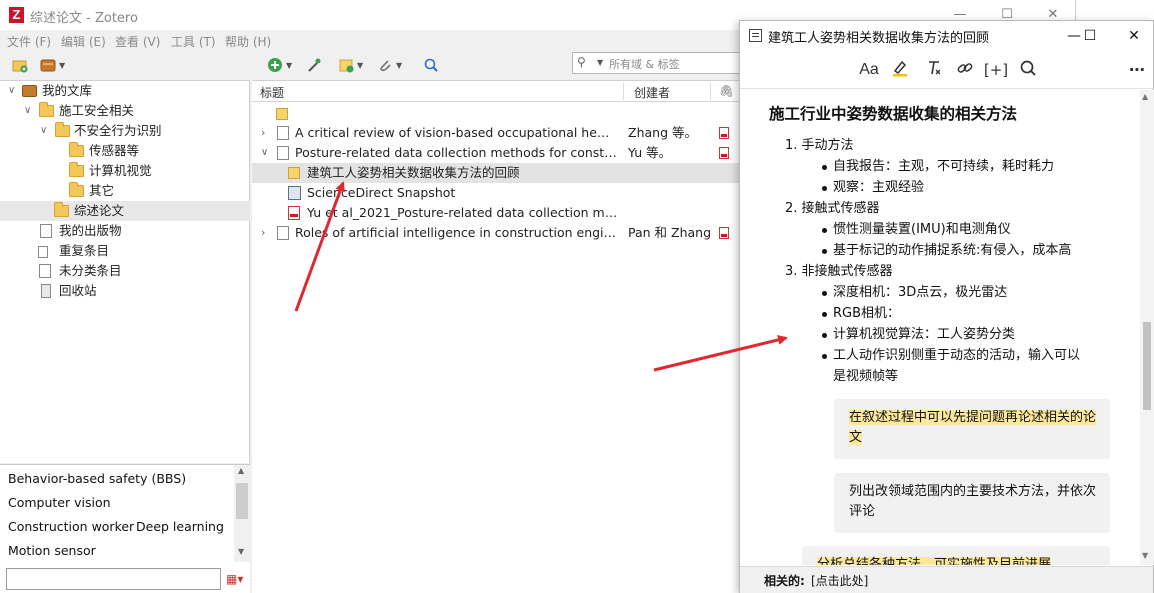 This screenshot has width=1154, height=593. What do you see at coordinates (125, 251) in the screenshot?
I see `collection-duplicates: 重复条目` at bounding box center [125, 251].